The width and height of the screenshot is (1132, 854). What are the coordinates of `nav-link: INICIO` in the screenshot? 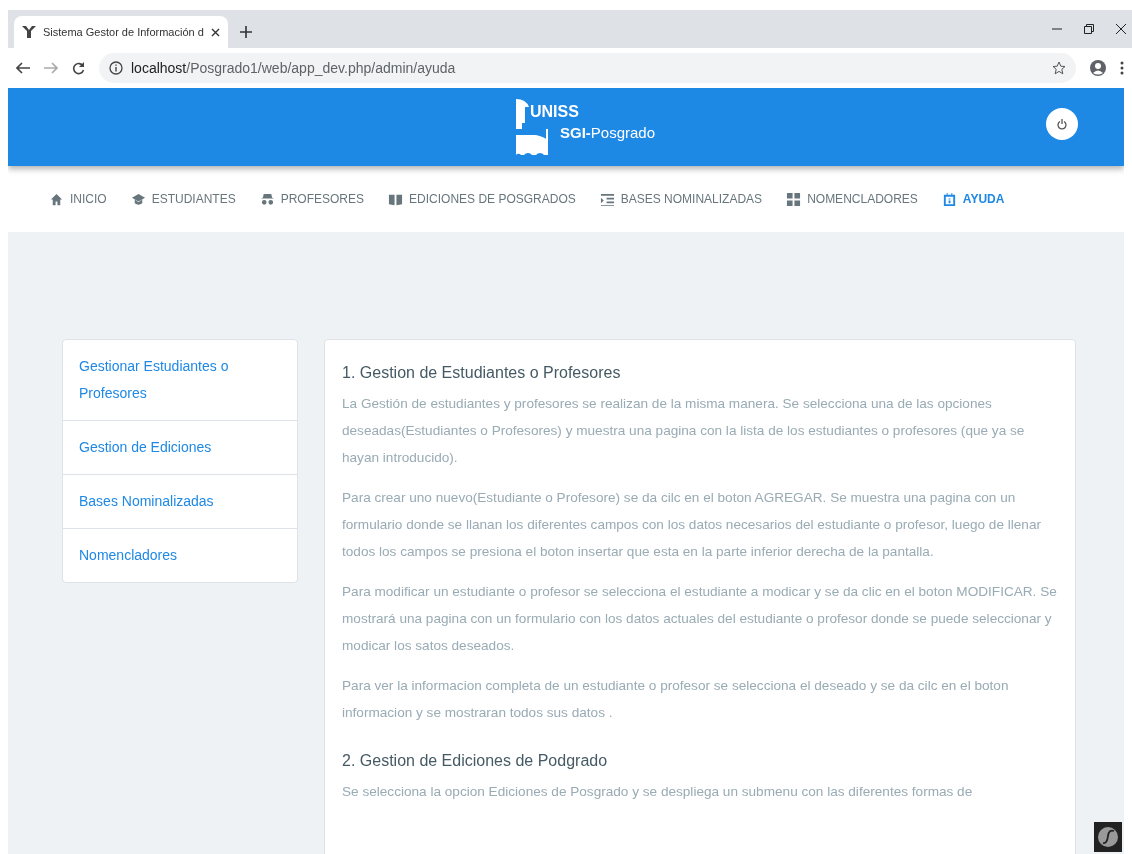 It's located at (78, 199).